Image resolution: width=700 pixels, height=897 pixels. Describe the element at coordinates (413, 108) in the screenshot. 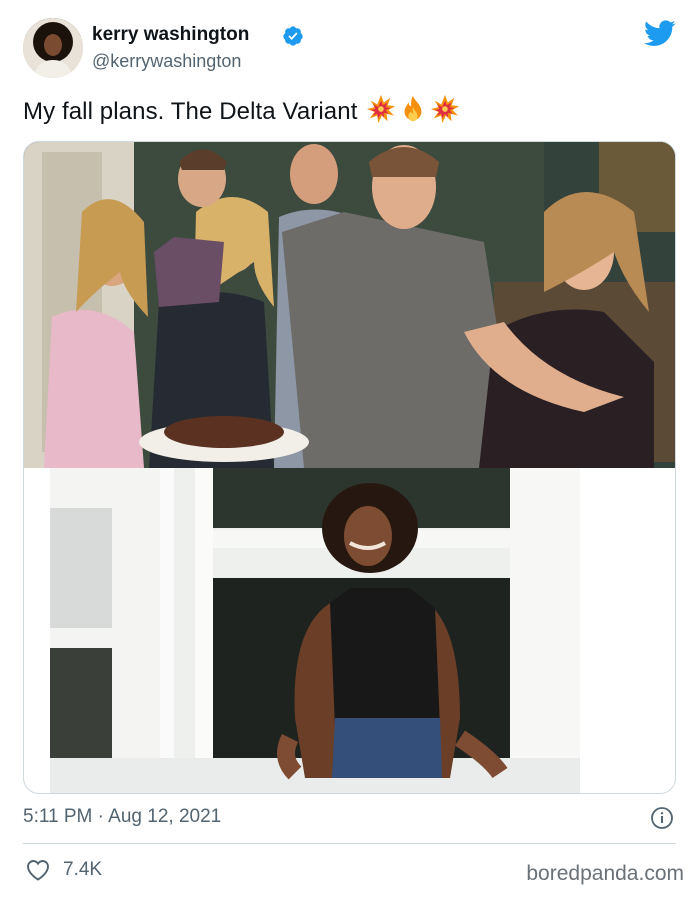

I see `fire-emoji-icon` at that location.